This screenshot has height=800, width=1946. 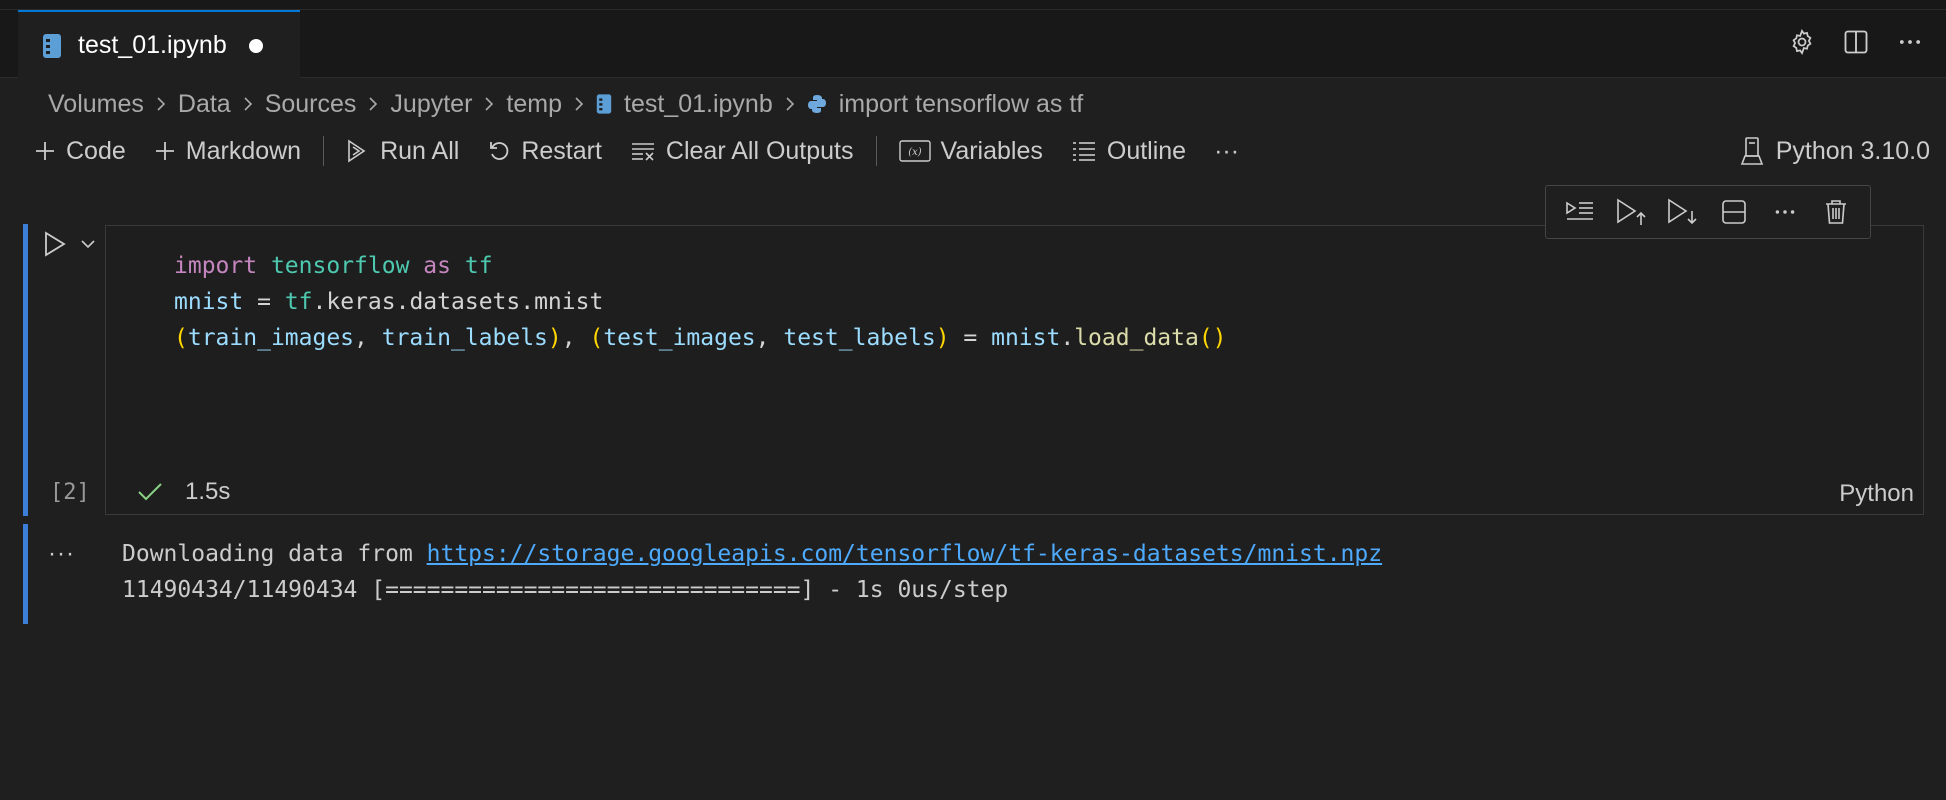 I want to click on cell-collapse-button, so click(x=88, y=246).